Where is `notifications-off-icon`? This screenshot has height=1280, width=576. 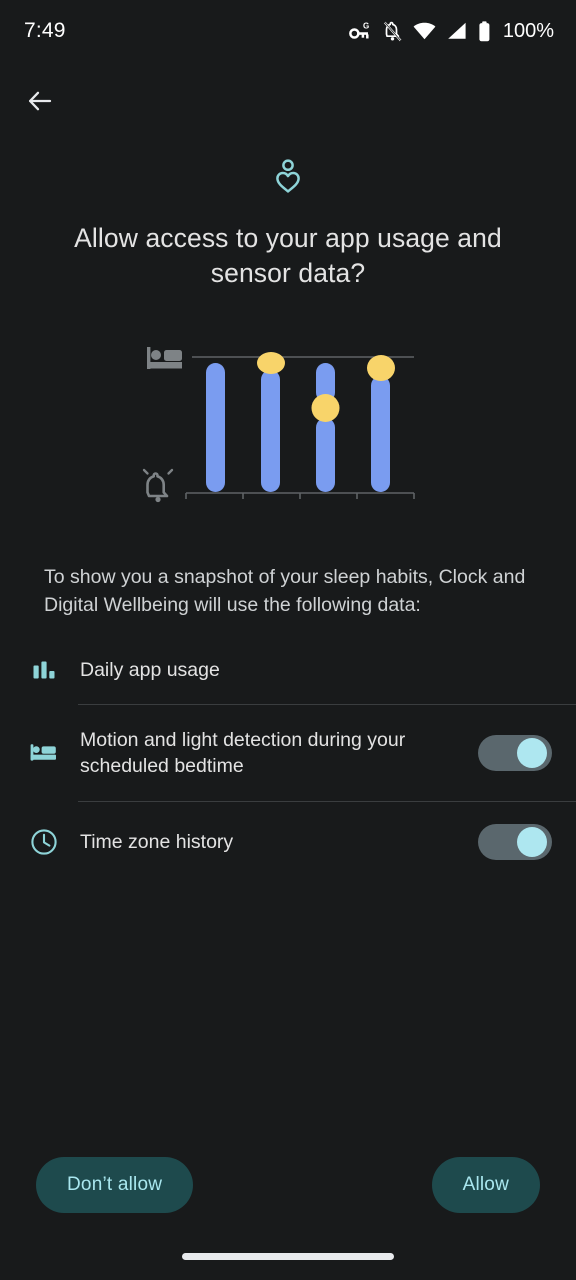 notifications-off-icon is located at coordinates (392, 31).